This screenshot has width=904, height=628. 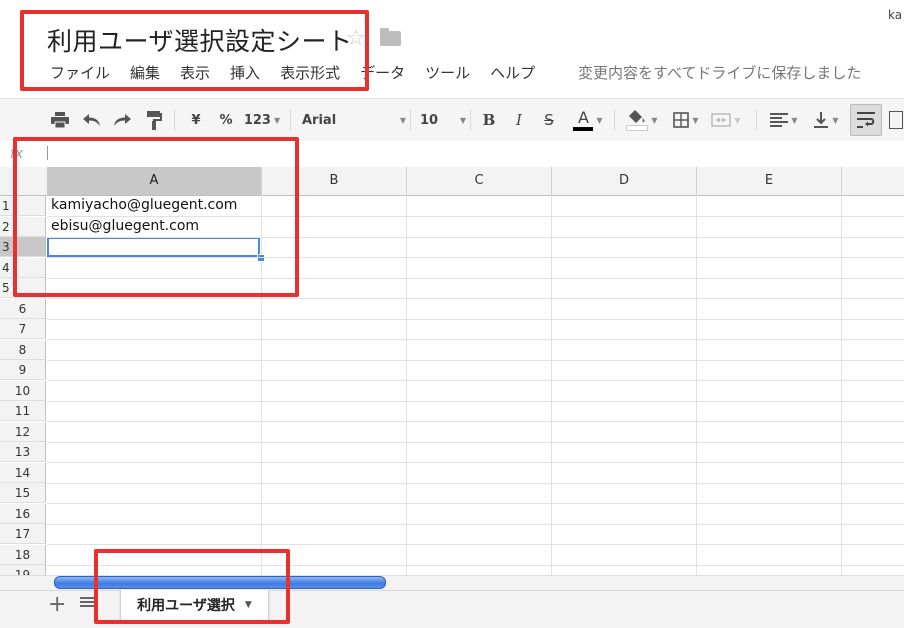 I want to click on row-header-10: 10, so click(x=23, y=391).